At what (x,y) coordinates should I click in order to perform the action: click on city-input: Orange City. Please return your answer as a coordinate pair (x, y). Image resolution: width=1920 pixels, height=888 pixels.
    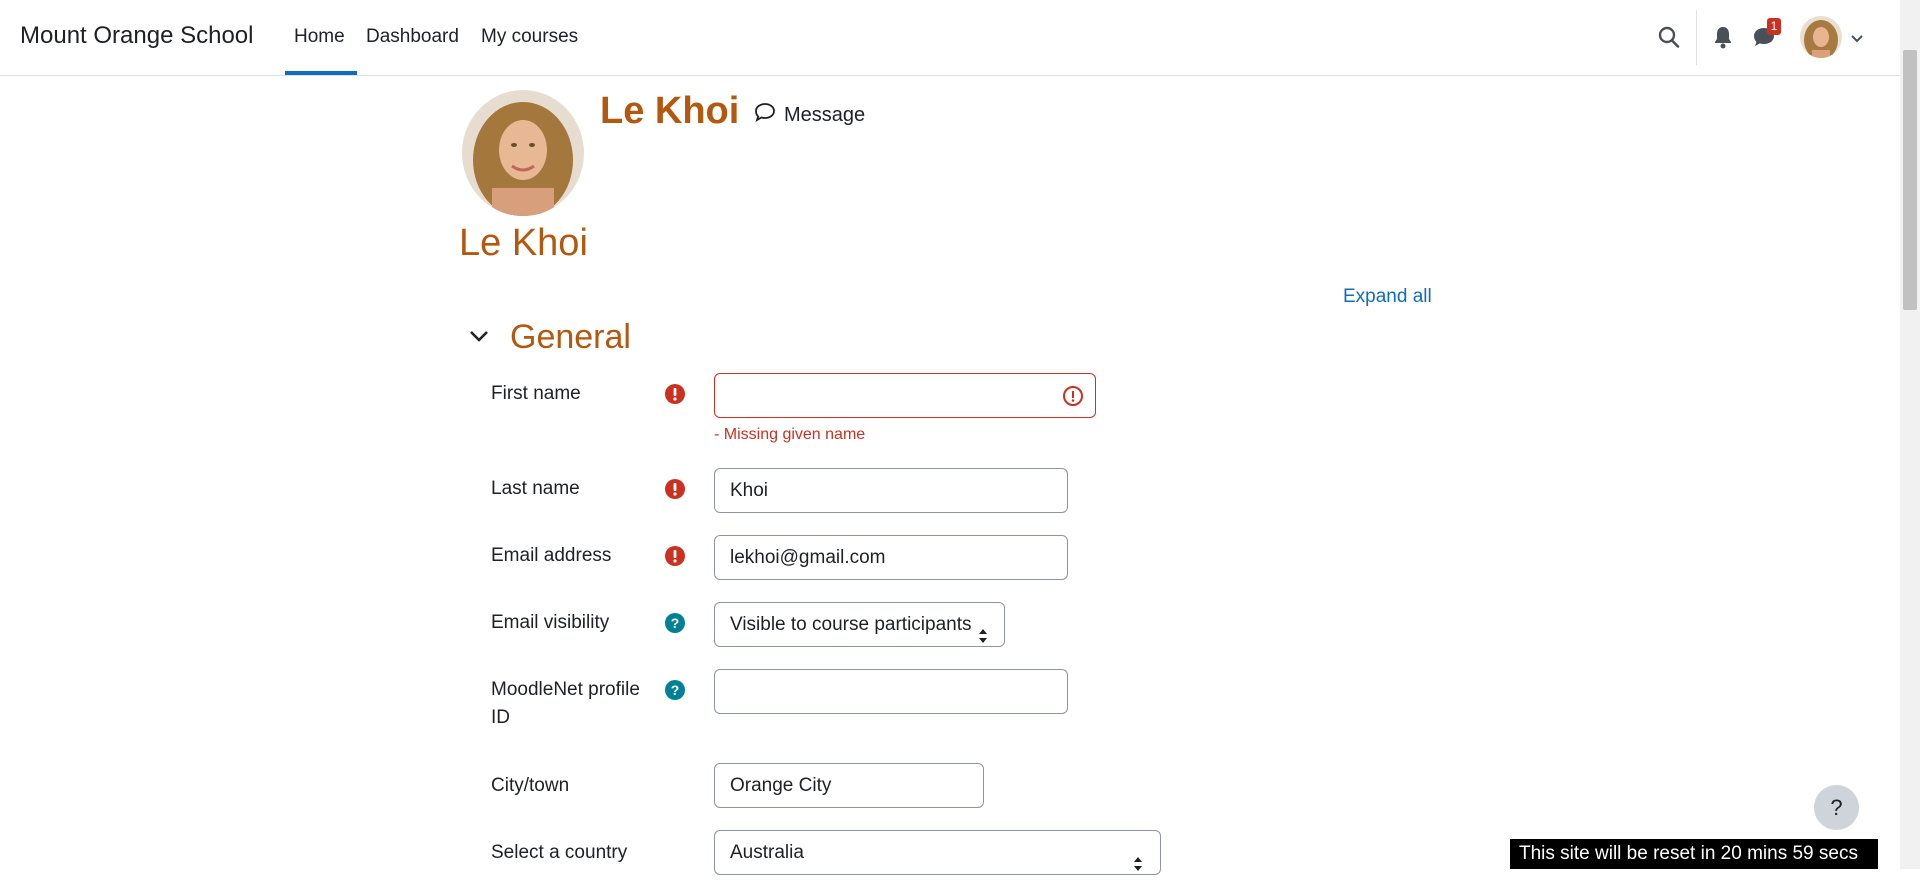
    Looking at the image, I should click on (849, 785).